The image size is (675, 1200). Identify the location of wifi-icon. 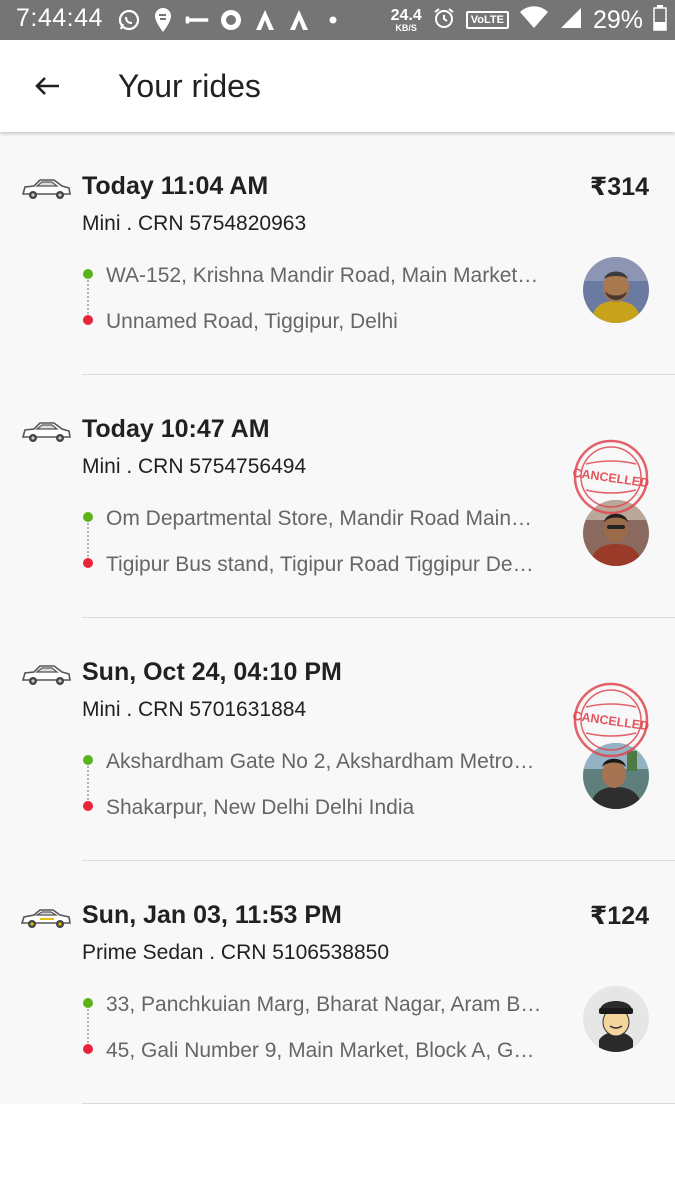
(534, 20).